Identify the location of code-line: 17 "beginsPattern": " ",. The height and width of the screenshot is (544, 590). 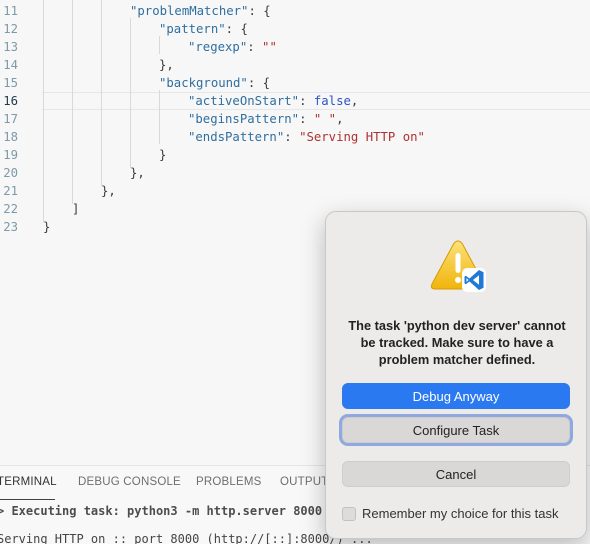
(295, 119).